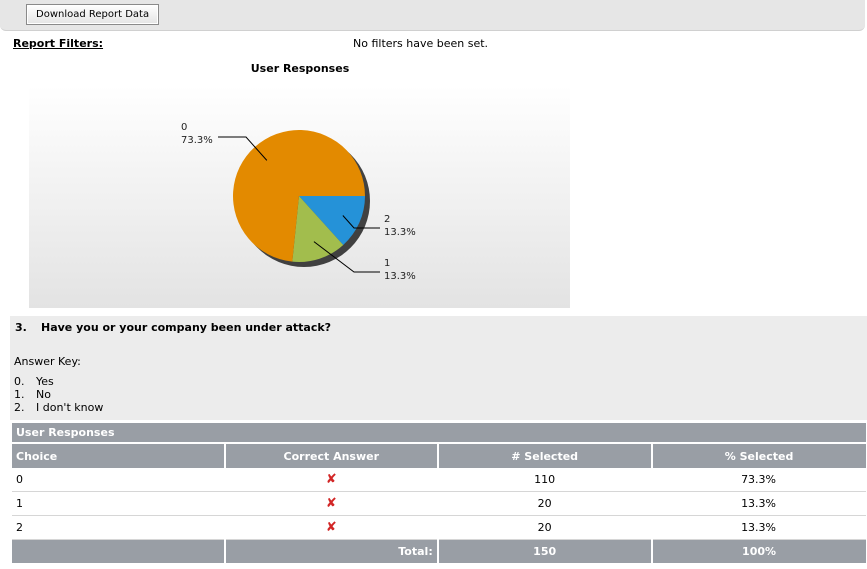 The height and width of the screenshot is (569, 867). I want to click on table-row: 2 ✘ 20 13.3%, so click(439, 527).